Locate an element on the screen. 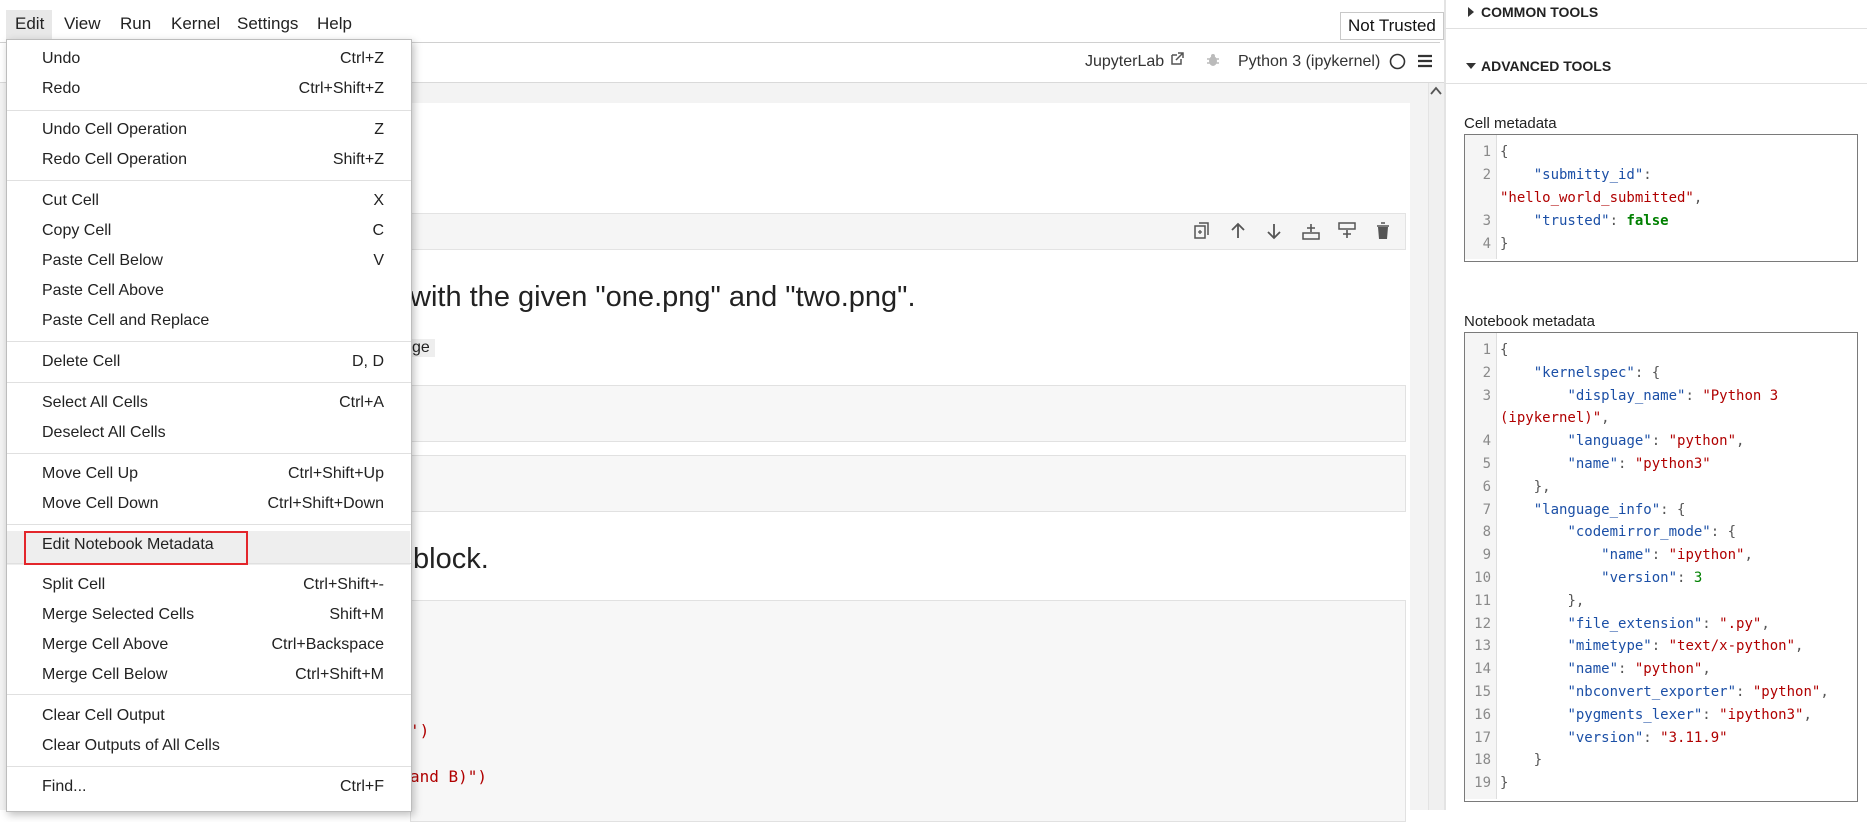  insert-above-icon is located at coordinates (1311, 231).